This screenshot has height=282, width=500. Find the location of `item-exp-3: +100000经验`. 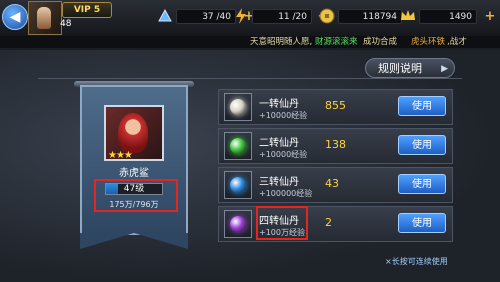

item-exp-3: +100000经验 is located at coordinates (286, 193).